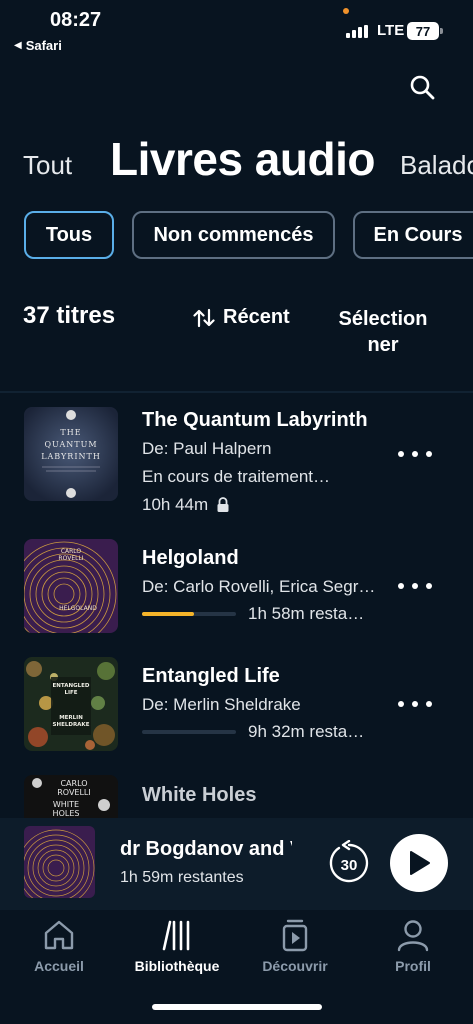  I want to click on back-to-app-link: ◀ Safari, so click(38, 45).